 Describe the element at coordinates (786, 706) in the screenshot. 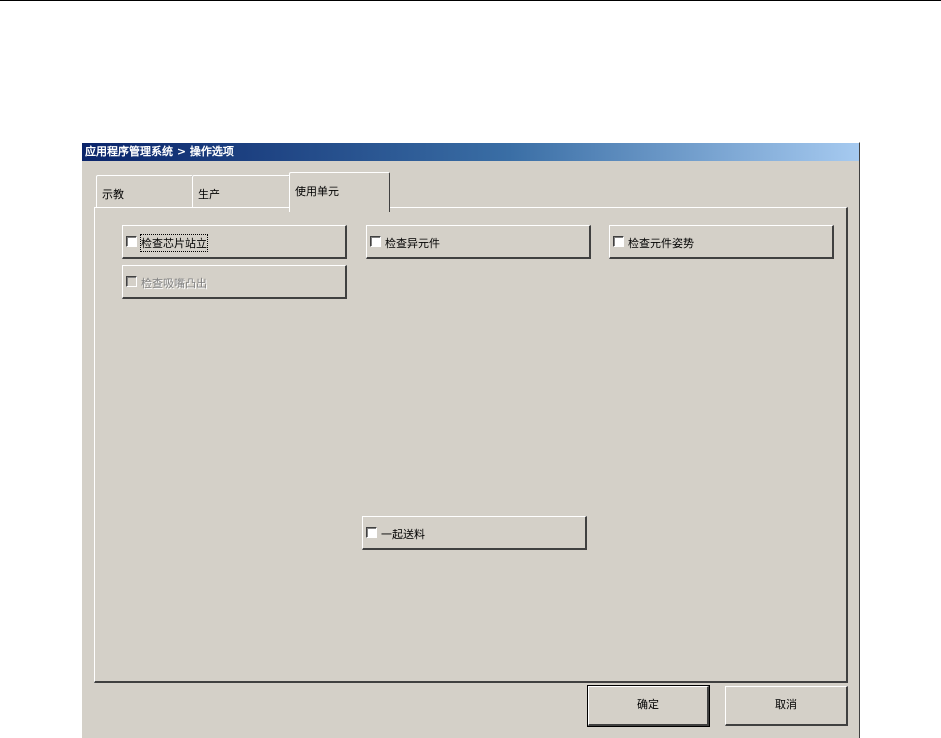

I see `cancel-button: 取消` at that location.